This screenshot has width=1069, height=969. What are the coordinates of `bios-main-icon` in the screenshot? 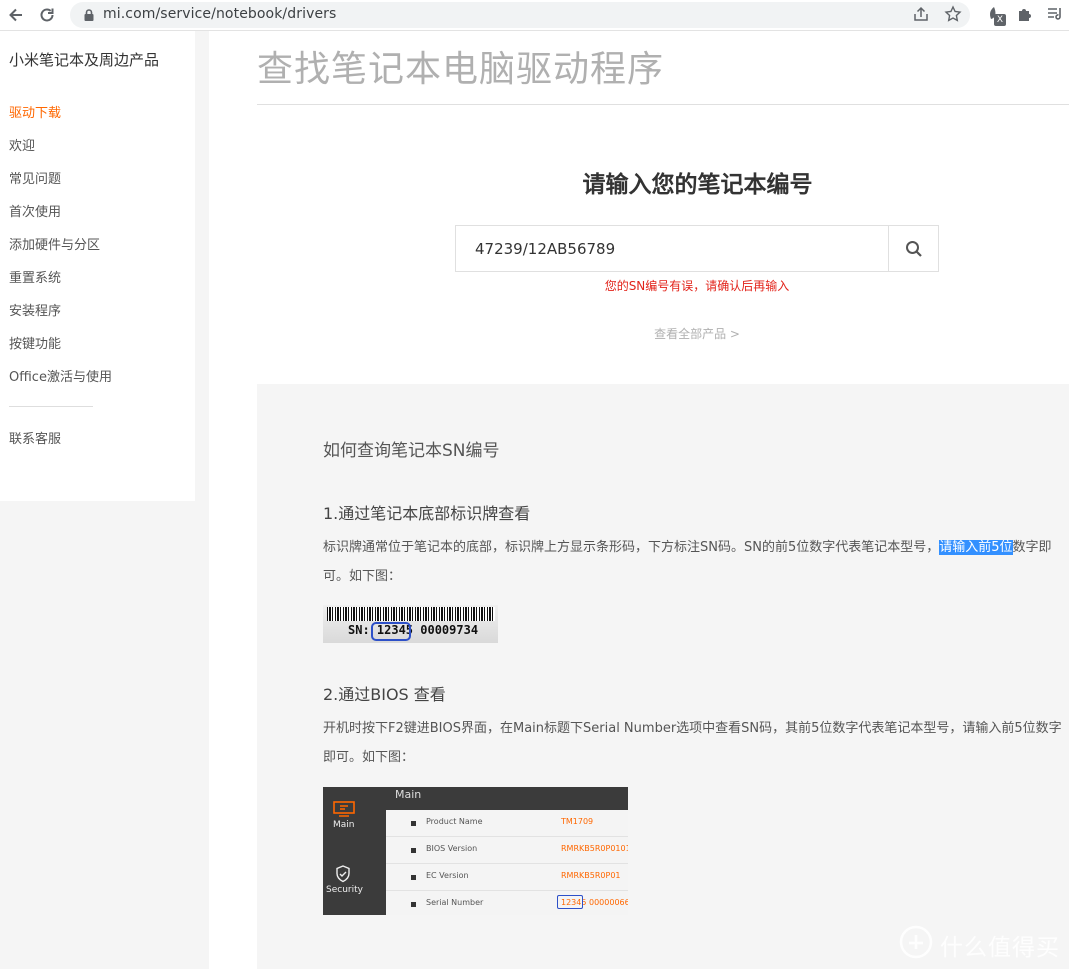 It's located at (344, 809).